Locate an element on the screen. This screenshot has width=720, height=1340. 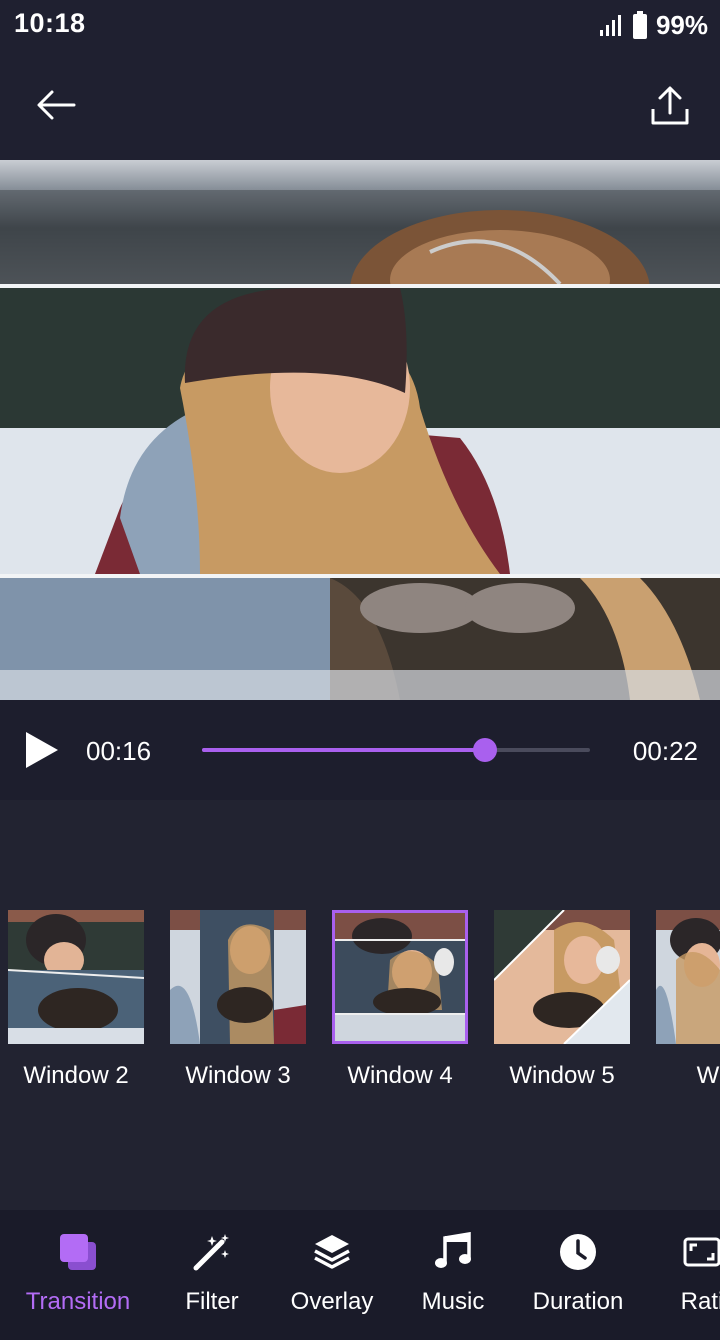
preview-strip-bottom is located at coordinates (360, 639).